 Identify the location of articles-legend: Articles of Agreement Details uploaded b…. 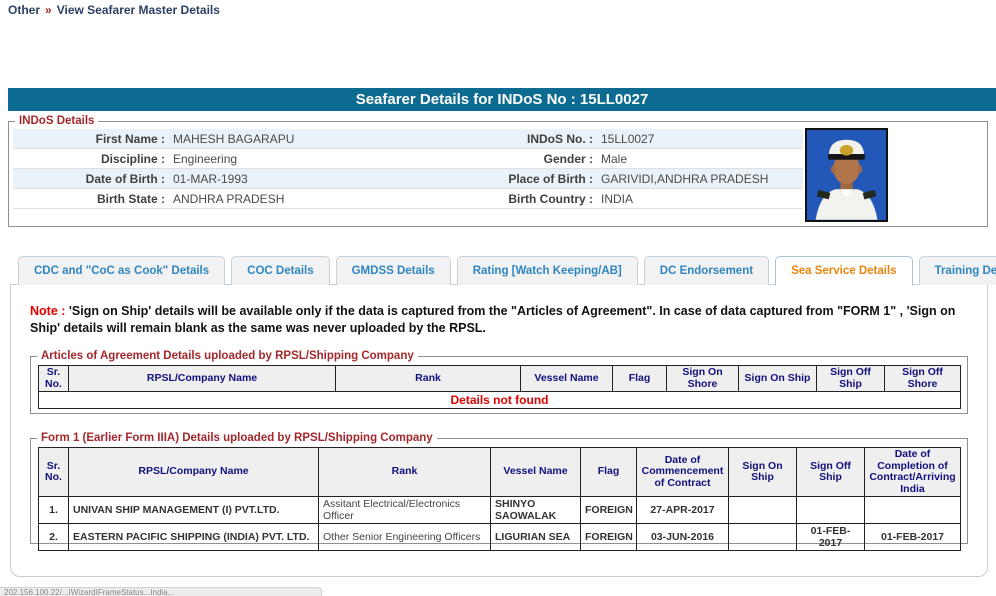
(227, 356).